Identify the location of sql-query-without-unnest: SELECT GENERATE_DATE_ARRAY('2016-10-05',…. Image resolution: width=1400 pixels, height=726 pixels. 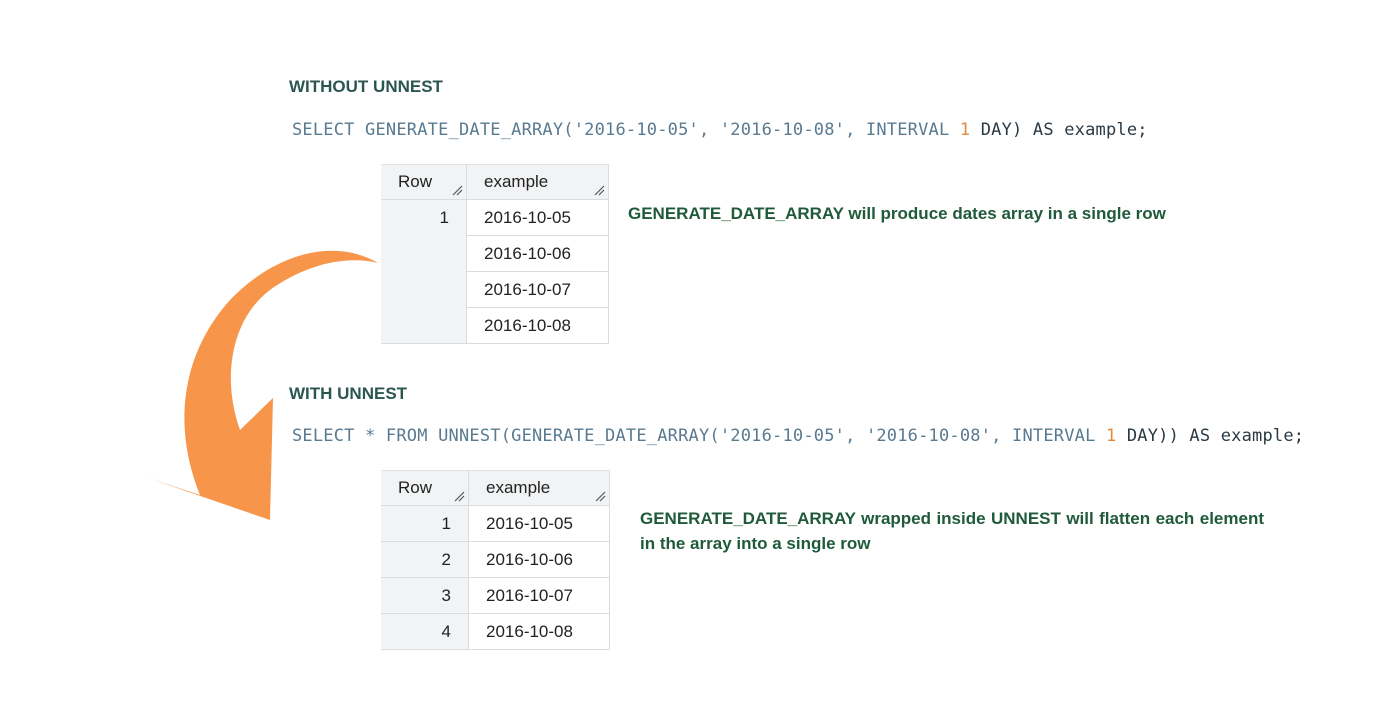
(720, 130).